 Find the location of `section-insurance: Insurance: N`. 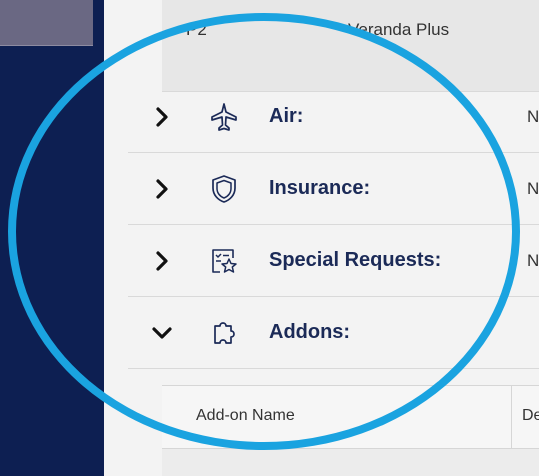

section-insurance: Insurance: N is located at coordinates (333, 189).